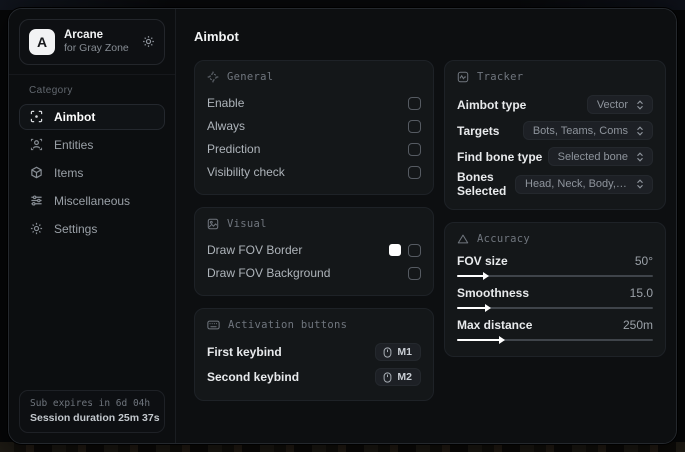 Image resolution: width=685 pixels, height=452 pixels. I want to click on draw-fov-border-checkbox, so click(414, 250).